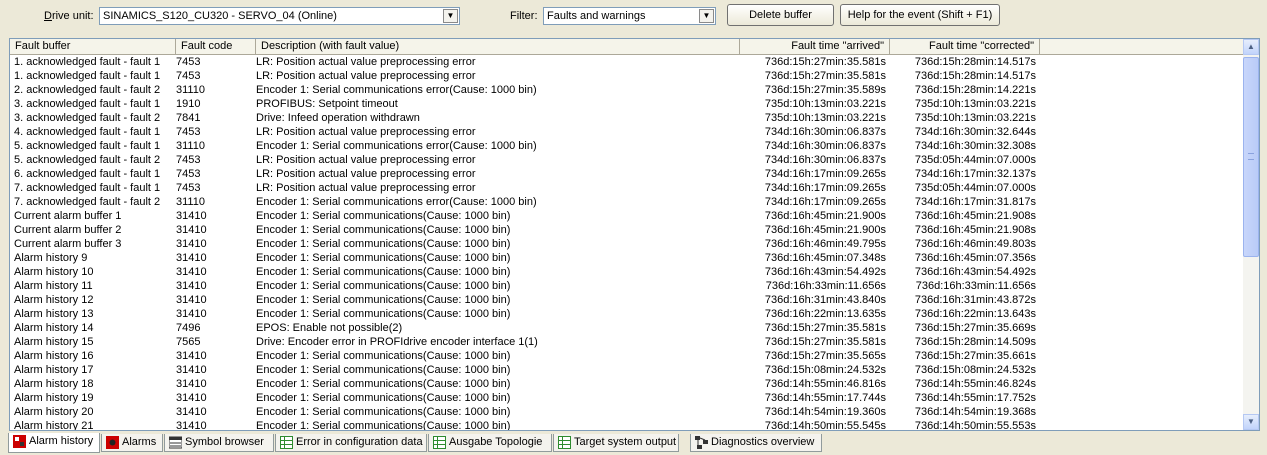  Describe the element at coordinates (68, 244) in the screenshot. I see `cell-fault-buffer: Current alarm buffer 3` at that location.